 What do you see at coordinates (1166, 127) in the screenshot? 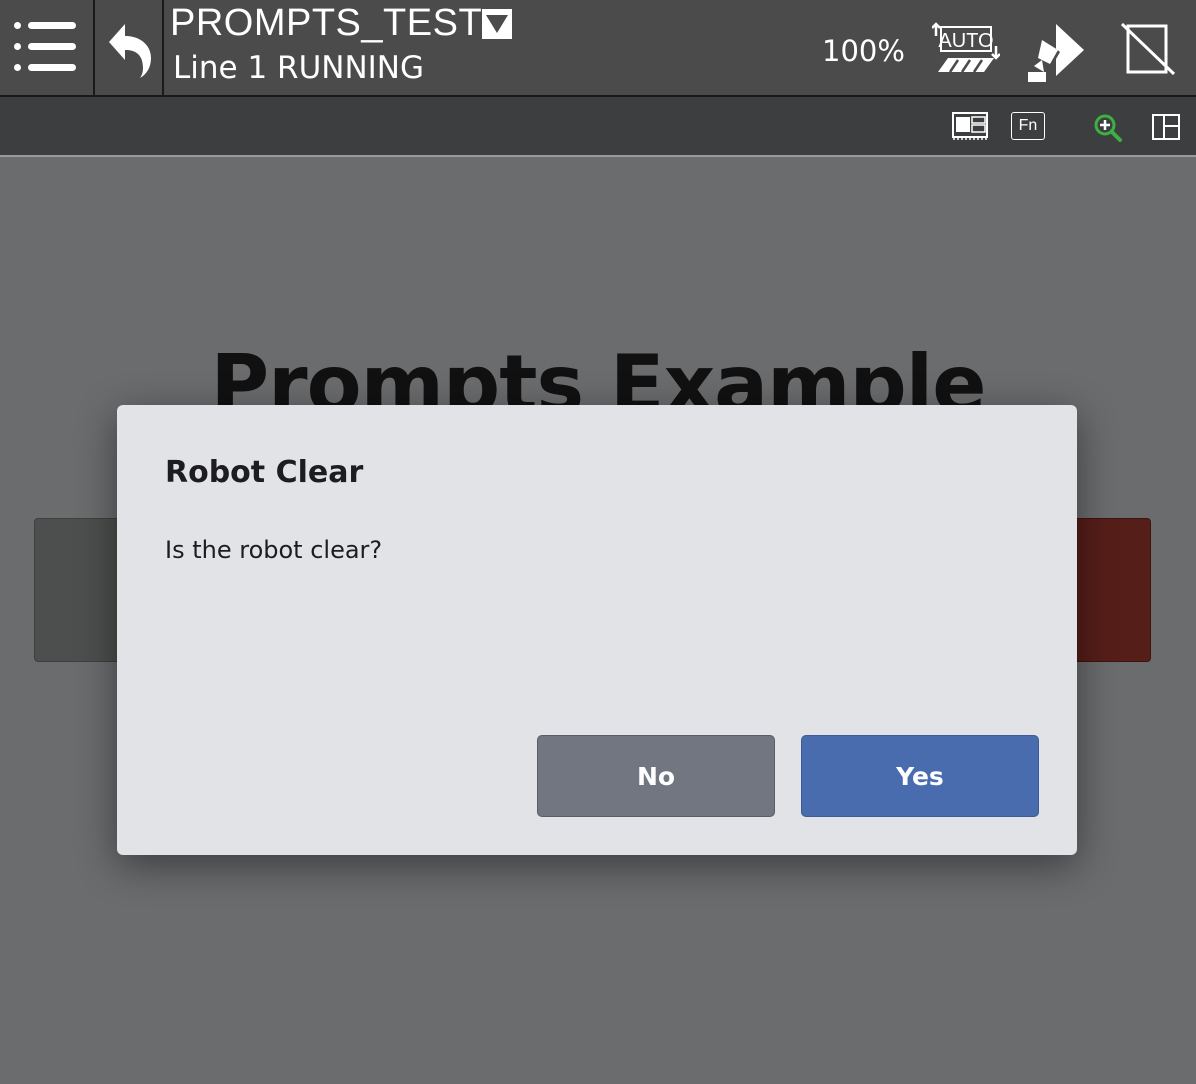
I see `split-view-icon` at bounding box center [1166, 127].